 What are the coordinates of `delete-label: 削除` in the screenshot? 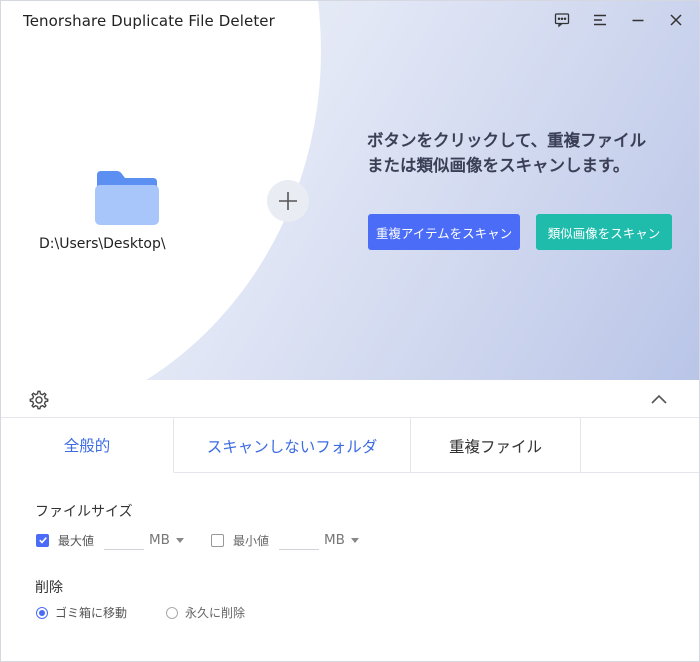 It's located at (49, 588).